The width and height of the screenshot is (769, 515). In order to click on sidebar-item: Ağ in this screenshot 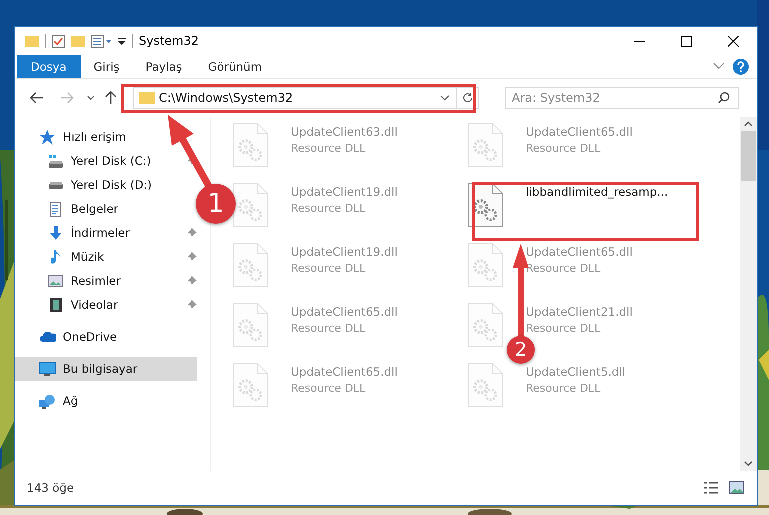, I will do `click(49, 401)`.